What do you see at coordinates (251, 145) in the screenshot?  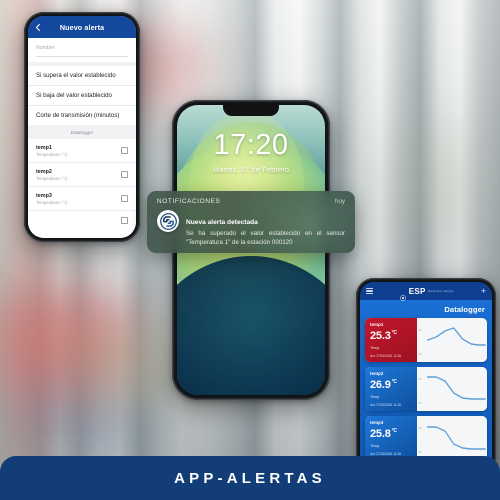 I see `lockscreen-time: 17:20` at bounding box center [251, 145].